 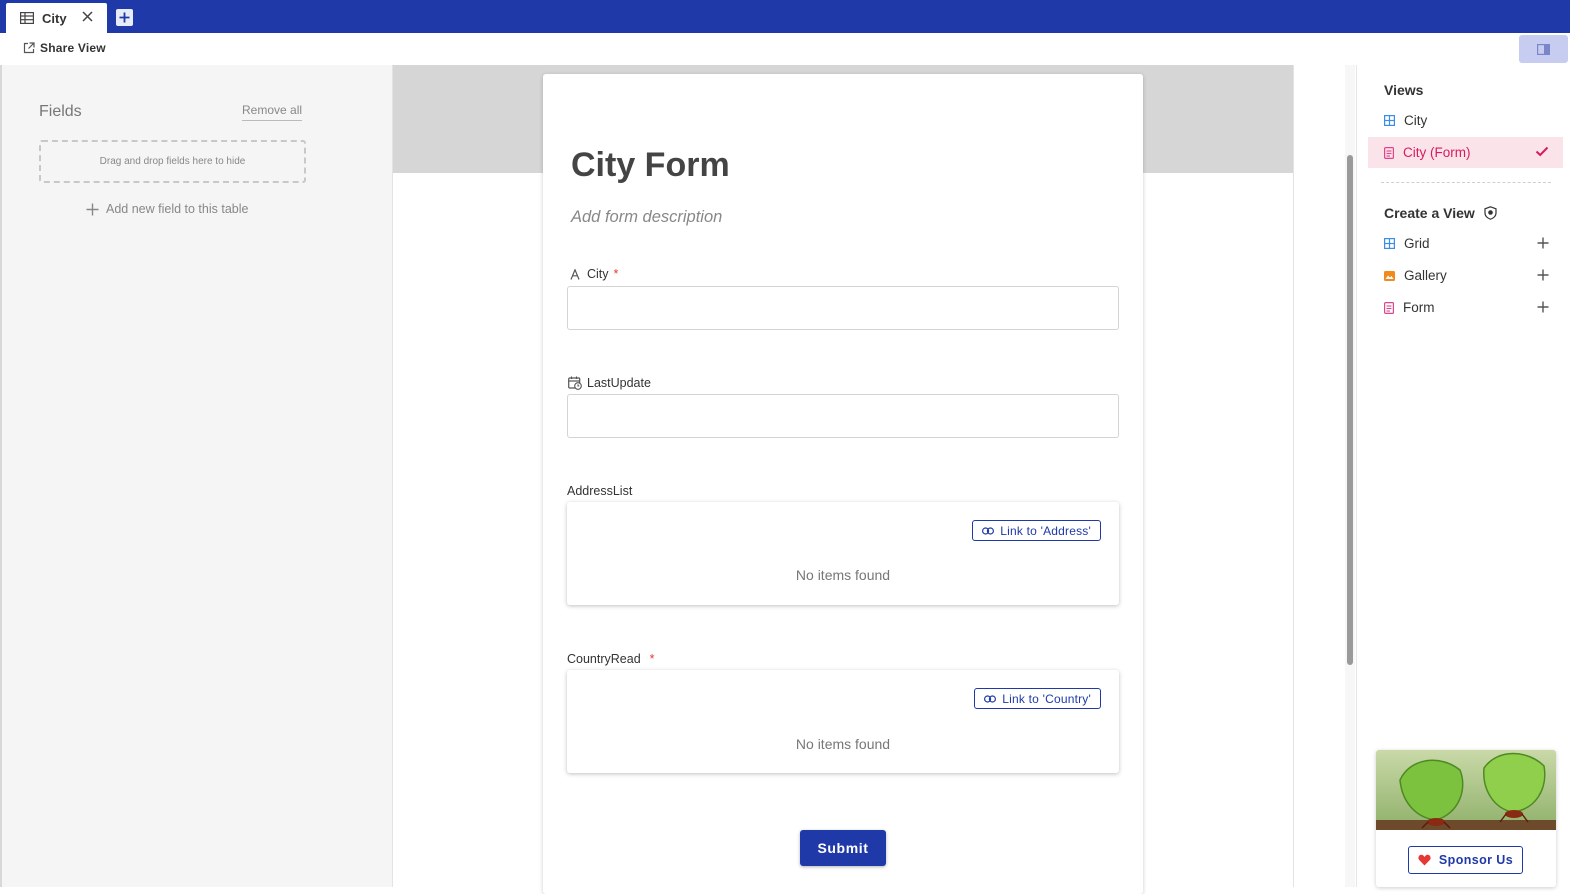 I want to click on submit-button: Submit, so click(x=843, y=848).